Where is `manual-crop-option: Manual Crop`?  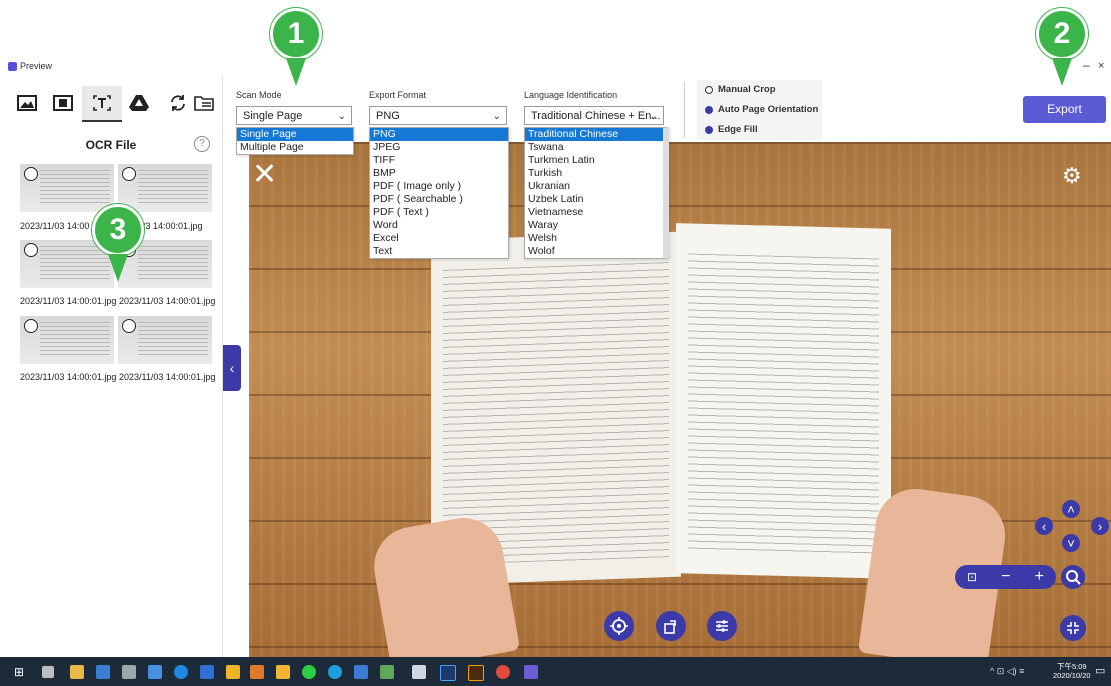 manual-crop-option: Manual Crop is located at coordinates (740, 89).